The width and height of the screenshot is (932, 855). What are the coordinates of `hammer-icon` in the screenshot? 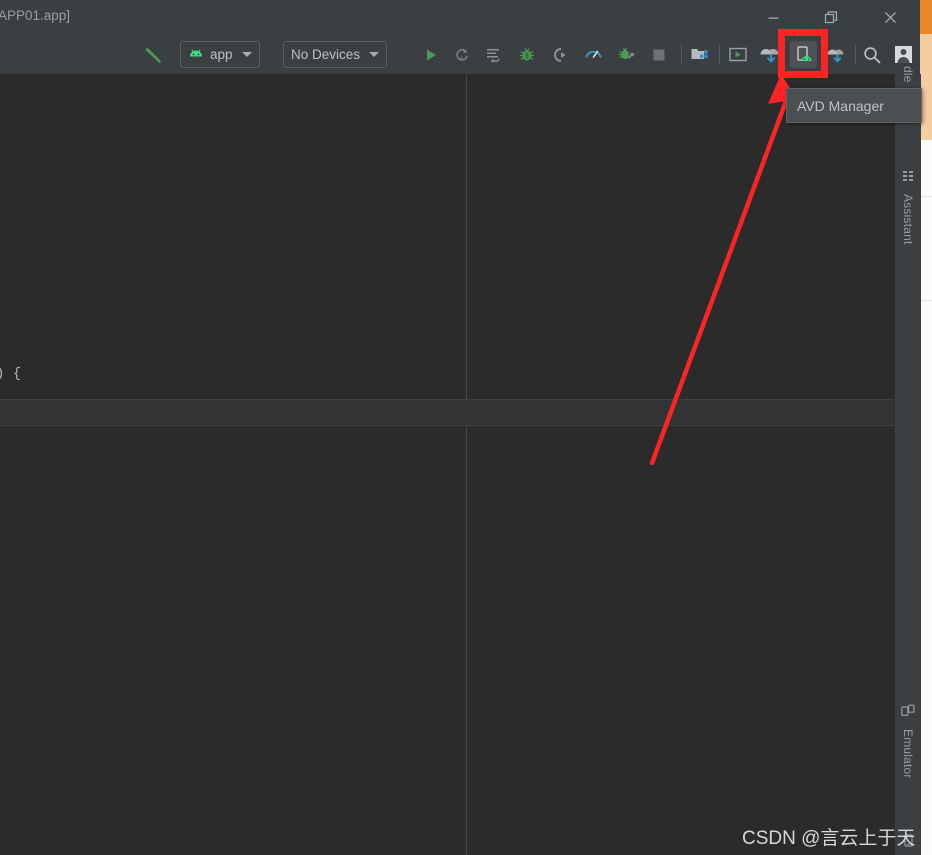 It's located at (153, 55).